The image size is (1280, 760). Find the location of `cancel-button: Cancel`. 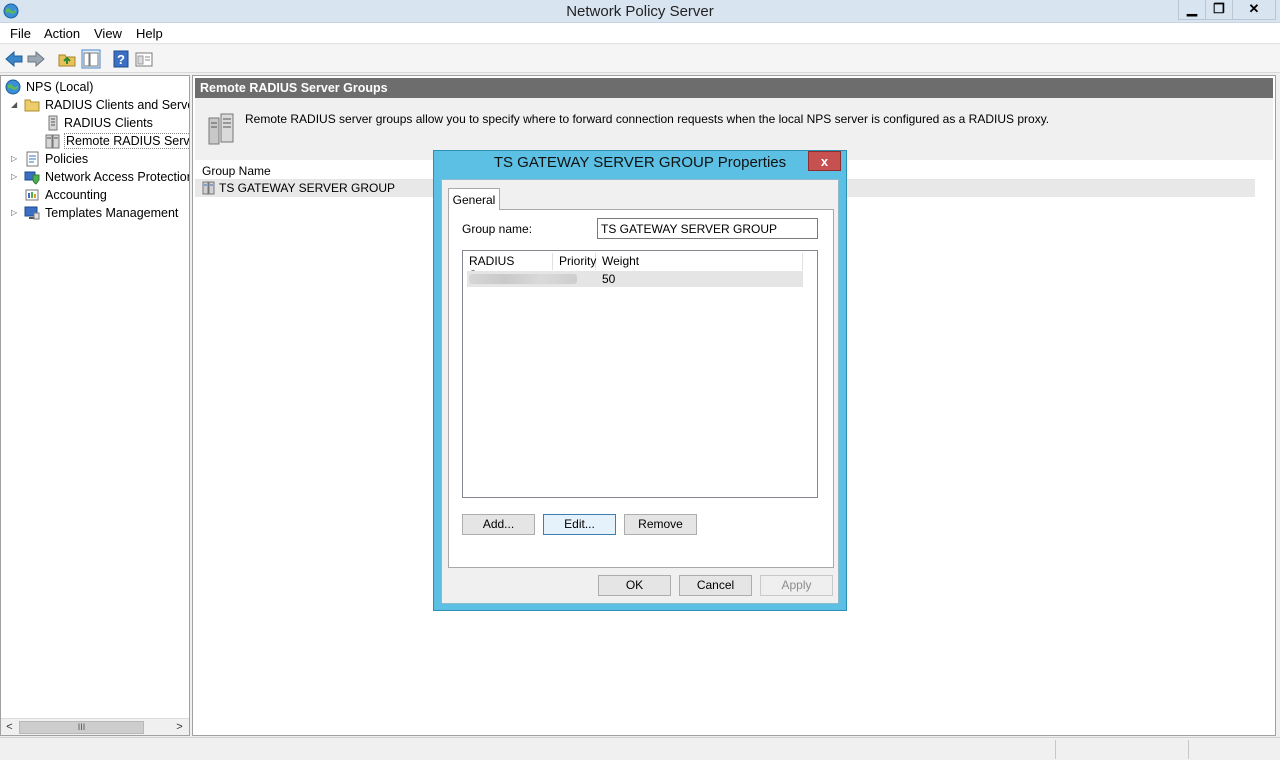

cancel-button: Cancel is located at coordinates (715, 585).